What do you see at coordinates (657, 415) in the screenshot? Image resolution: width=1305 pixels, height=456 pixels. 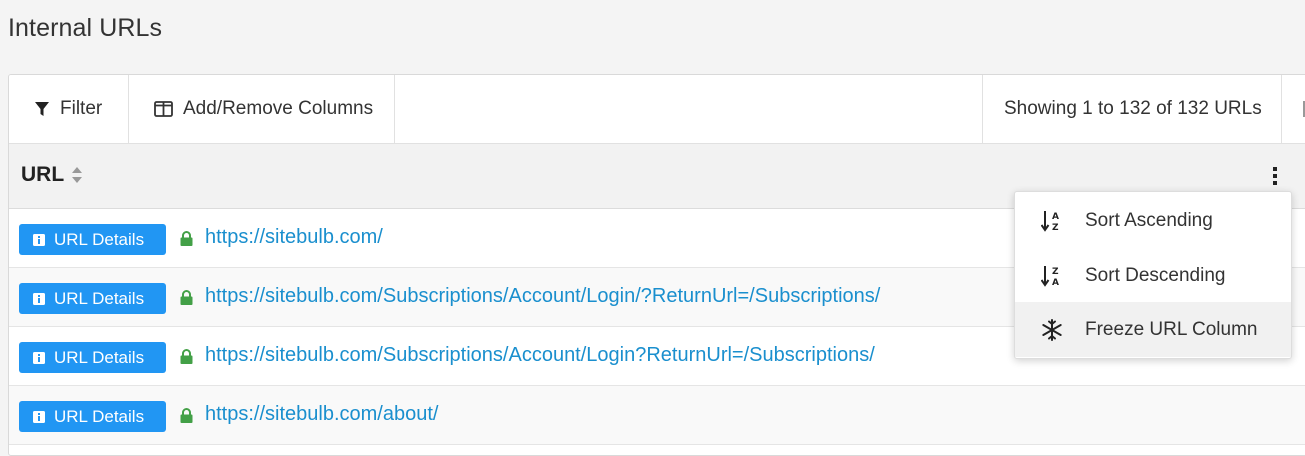 I see `table-row: URL Details https://sitebulb.com/about/` at bounding box center [657, 415].